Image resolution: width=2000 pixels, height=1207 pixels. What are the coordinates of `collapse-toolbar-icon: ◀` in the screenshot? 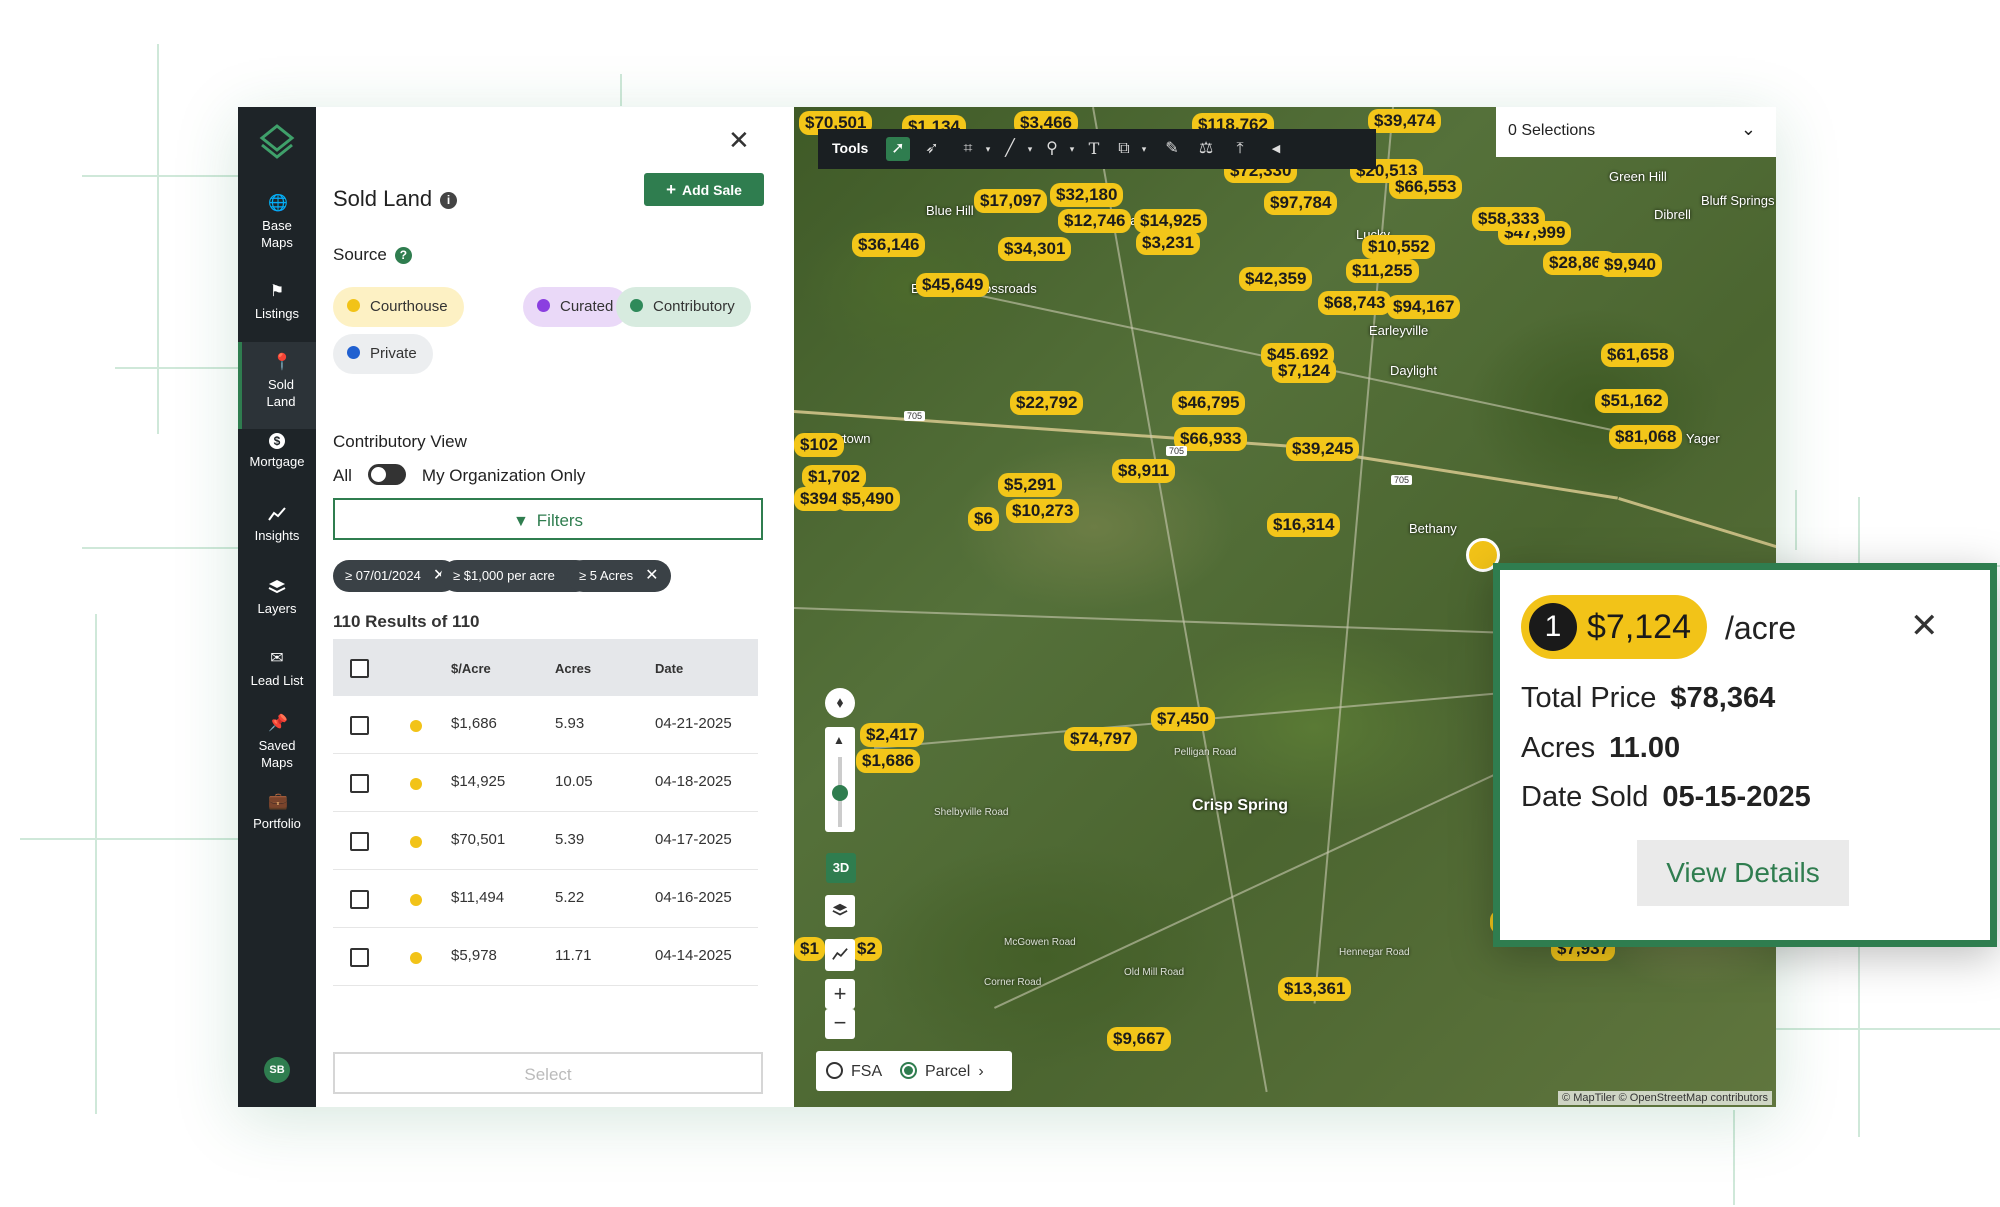 It's located at (1276, 149).